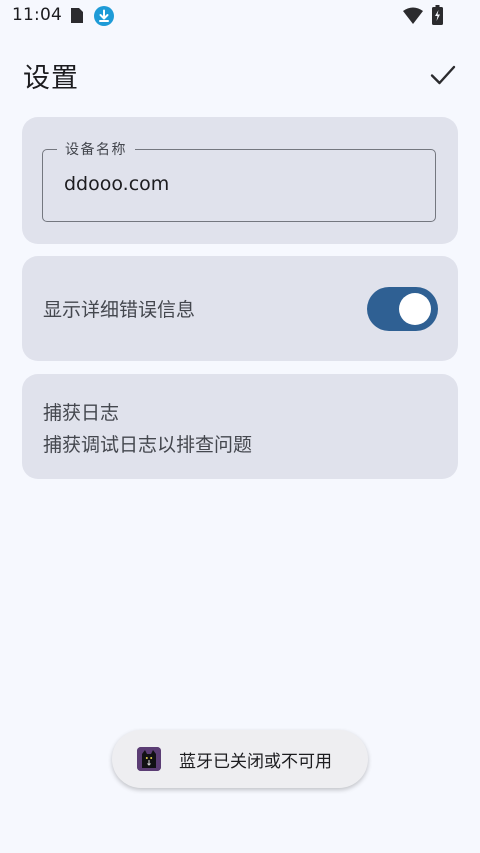 Image resolution: width=480 pixels, height=853 pixels. What do you see at coordinates (119, 310) in the screenshot?
I see `error-details-label: 显示详细错误信息` at bounding box center [119, 310].